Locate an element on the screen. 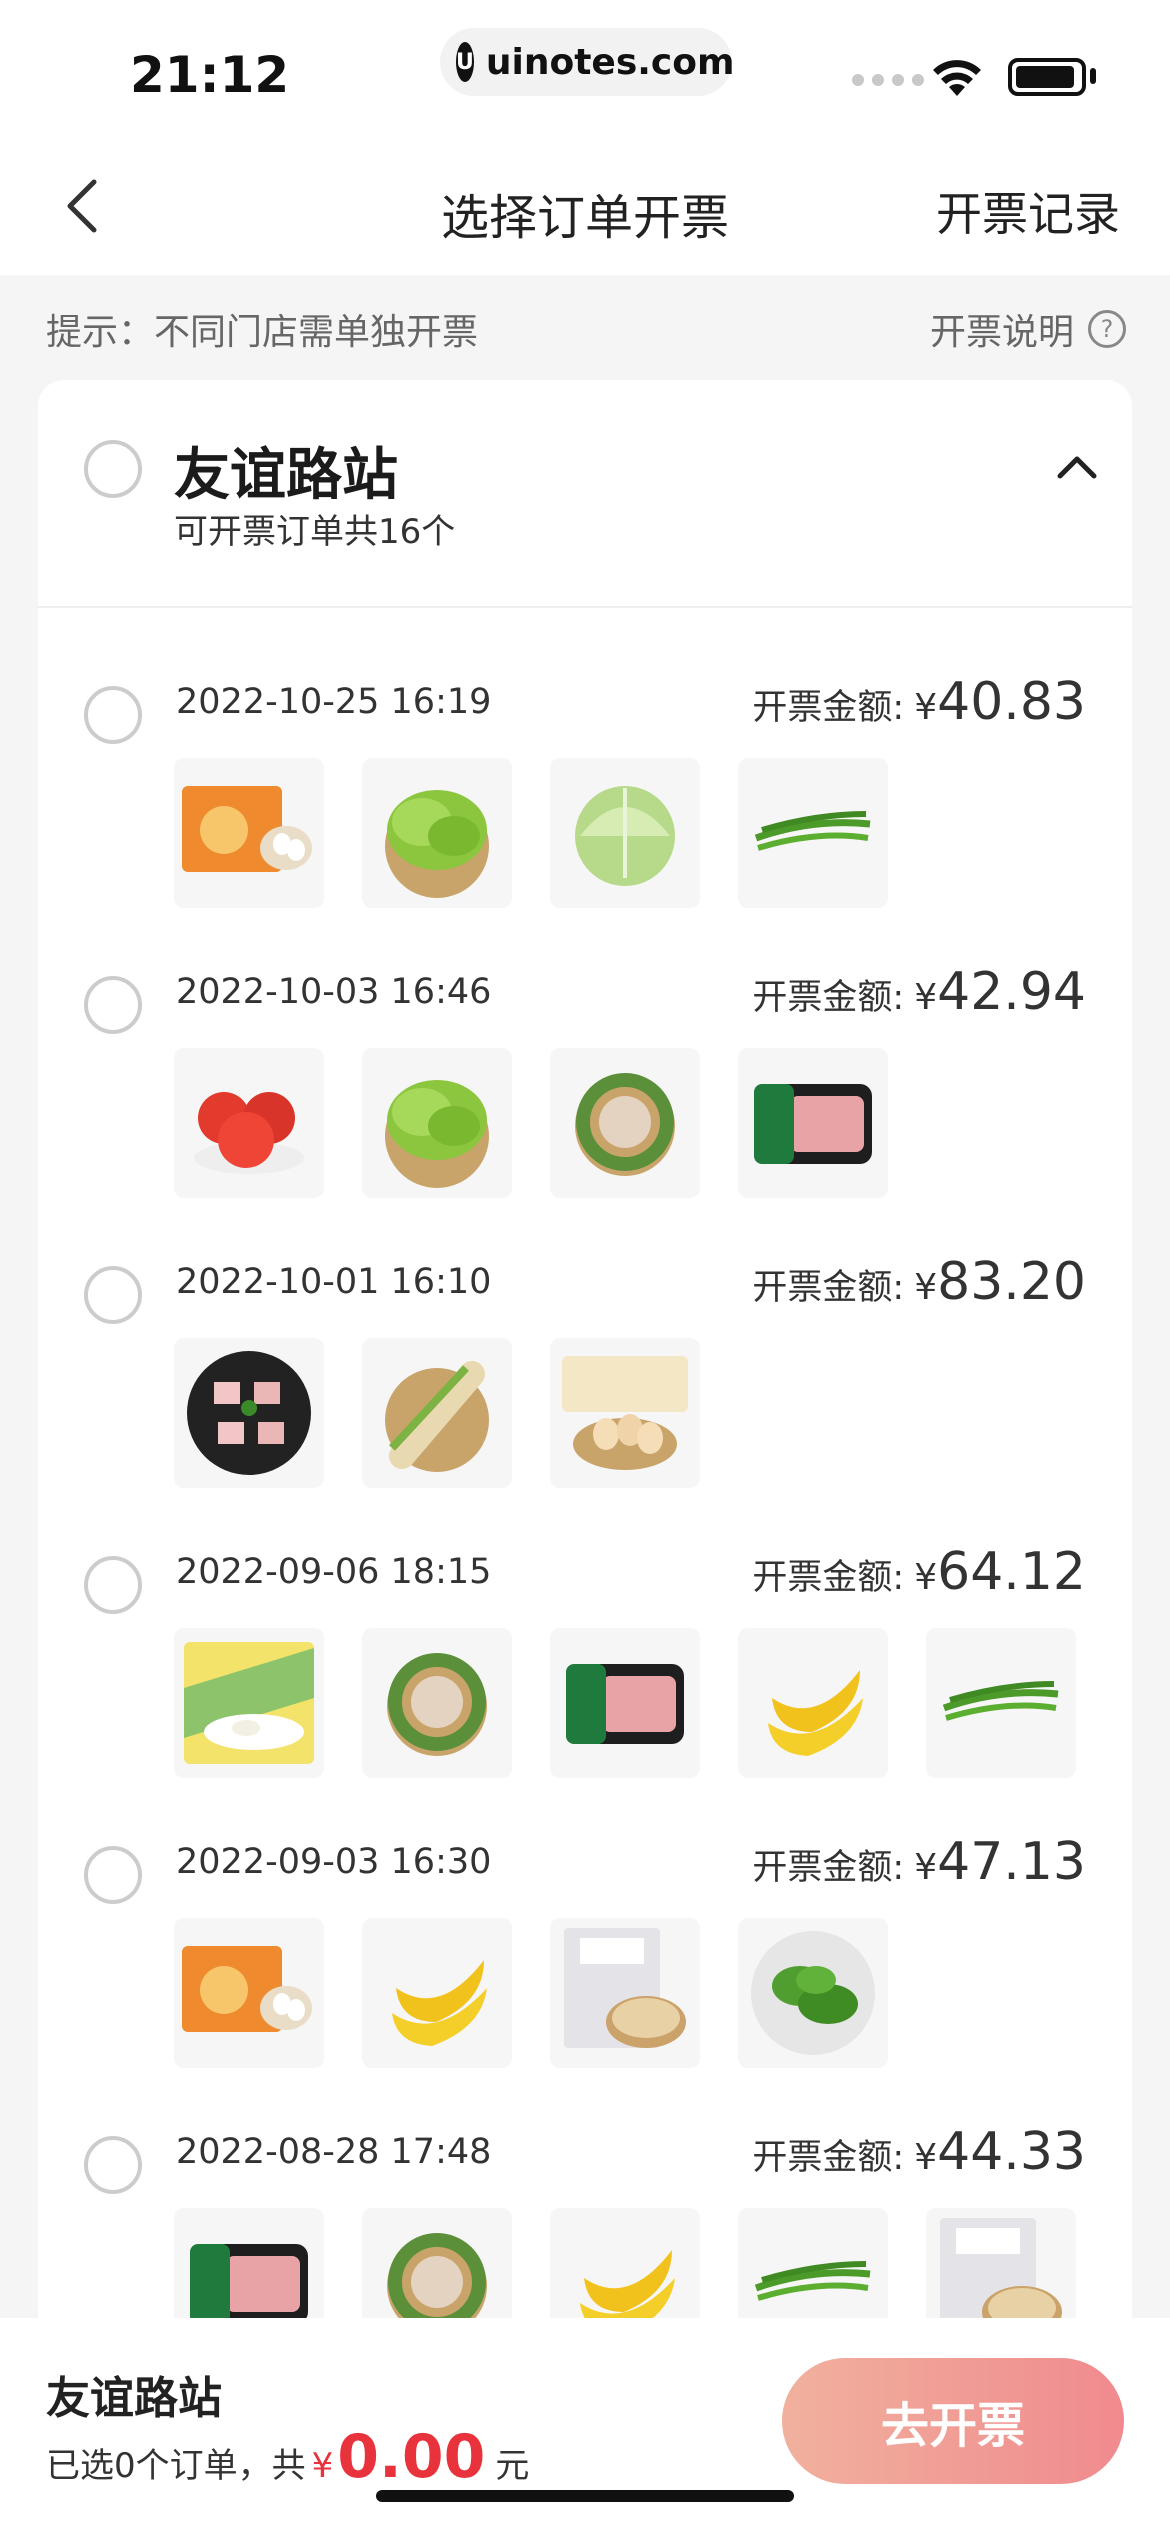  order-date: 2022-08-28 17:48 is located at coordinates (334, 2152).